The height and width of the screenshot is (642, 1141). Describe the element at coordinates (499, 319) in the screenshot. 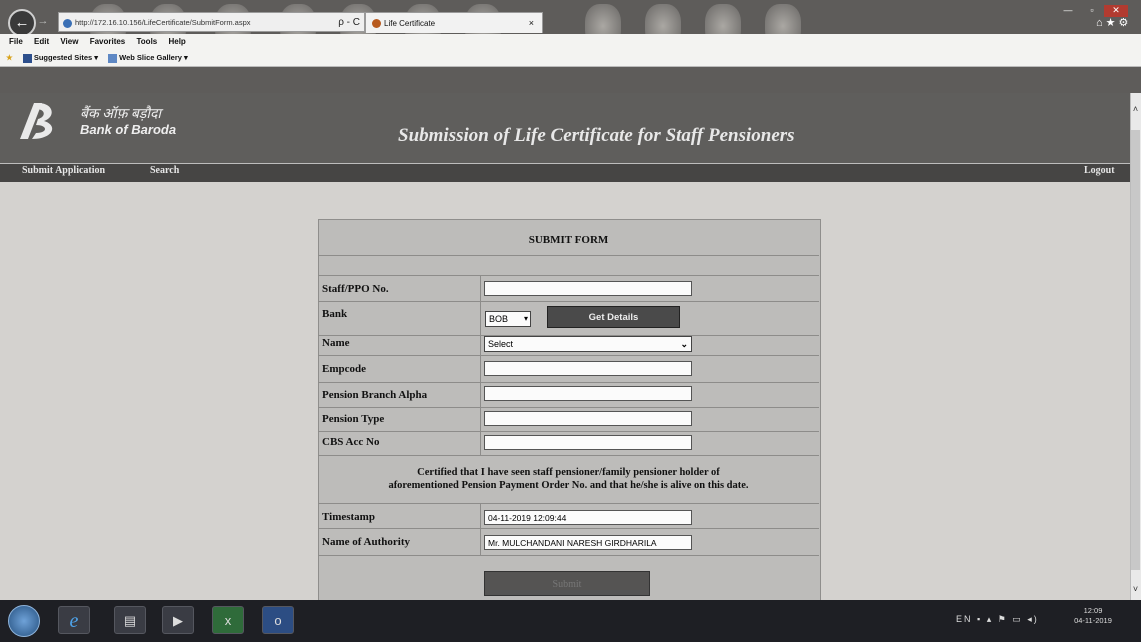

I see `bank-select-value: BOB` at that location.